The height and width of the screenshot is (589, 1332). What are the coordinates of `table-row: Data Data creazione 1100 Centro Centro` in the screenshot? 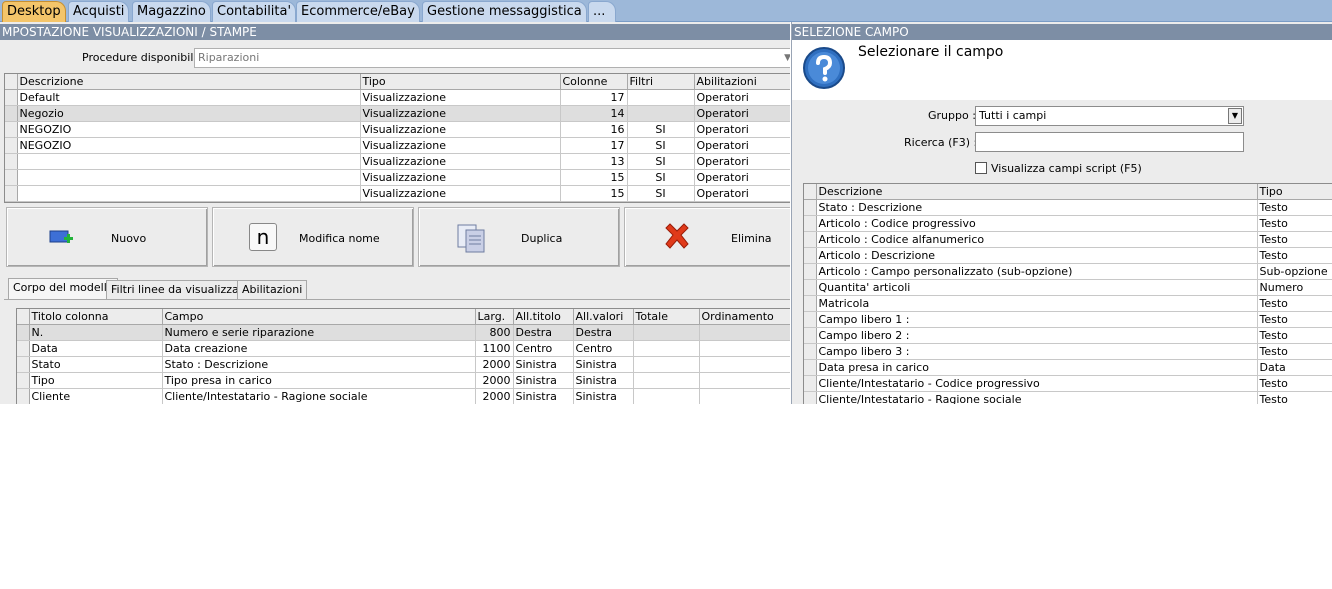 It's located at (403, 348).